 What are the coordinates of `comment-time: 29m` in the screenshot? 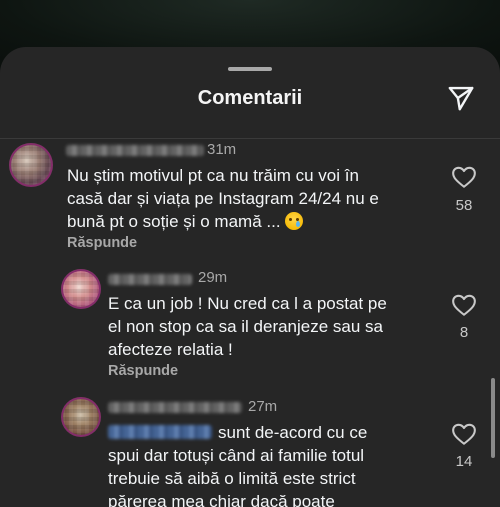 It's located at (213, 277).